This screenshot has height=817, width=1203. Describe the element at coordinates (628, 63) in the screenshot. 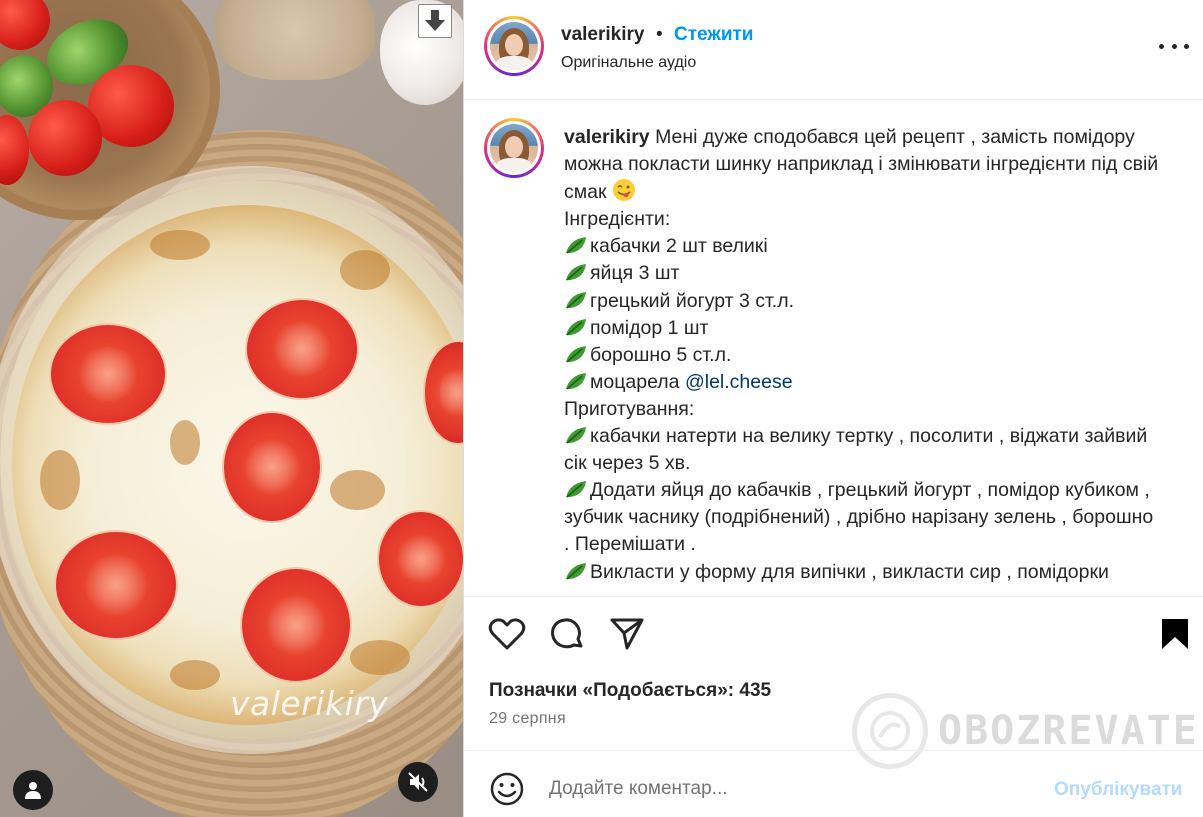

I see `audio-link: Оригінальне аудіо` at that location.